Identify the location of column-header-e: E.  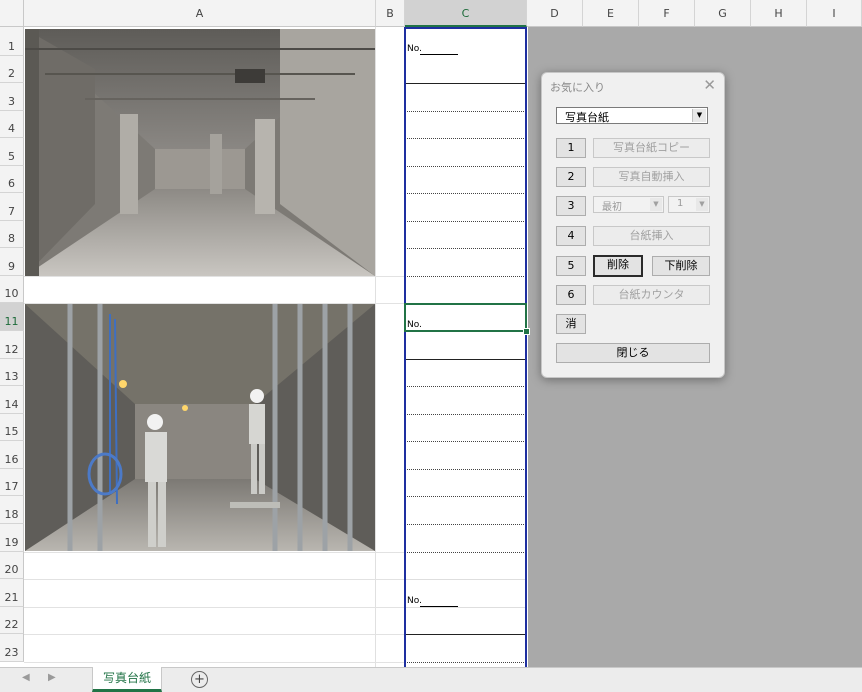
(611, 13).